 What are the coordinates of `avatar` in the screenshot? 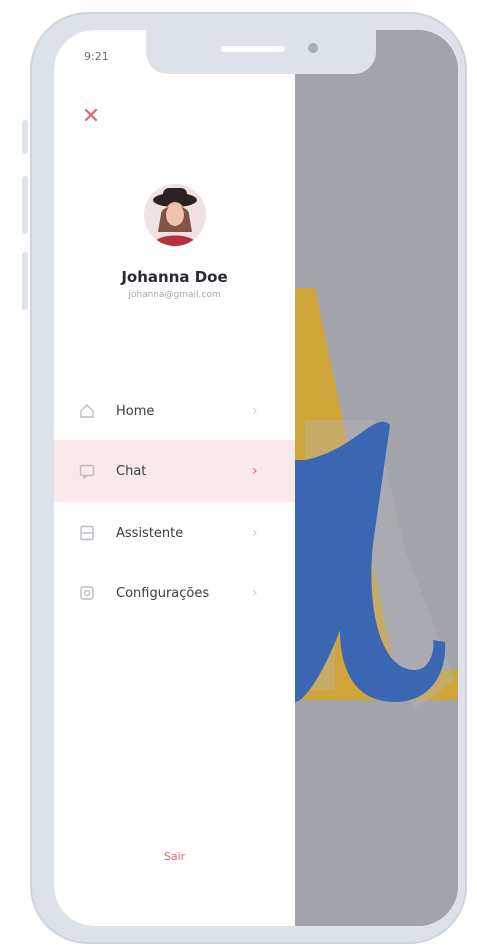 It's located at (175, 215).